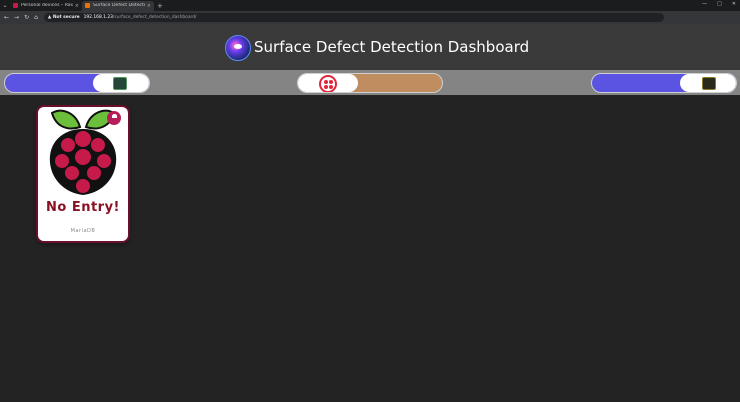  I want to click on logo-eye-icon, so click(238, 46).